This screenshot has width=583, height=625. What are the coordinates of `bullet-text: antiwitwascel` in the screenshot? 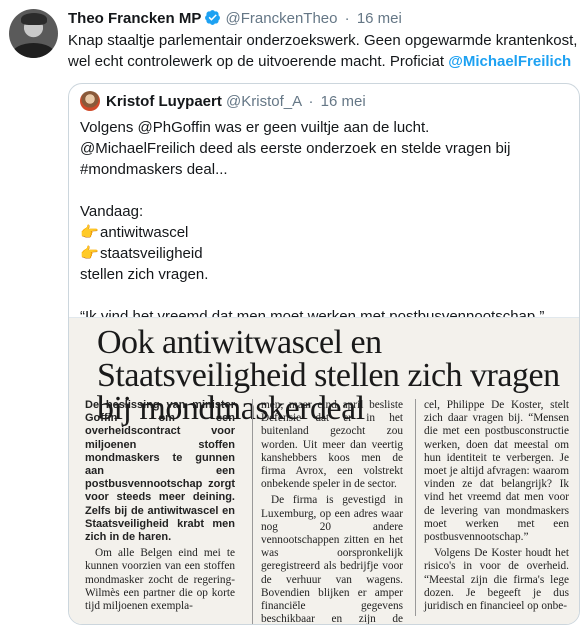 It's located at (144, 232).